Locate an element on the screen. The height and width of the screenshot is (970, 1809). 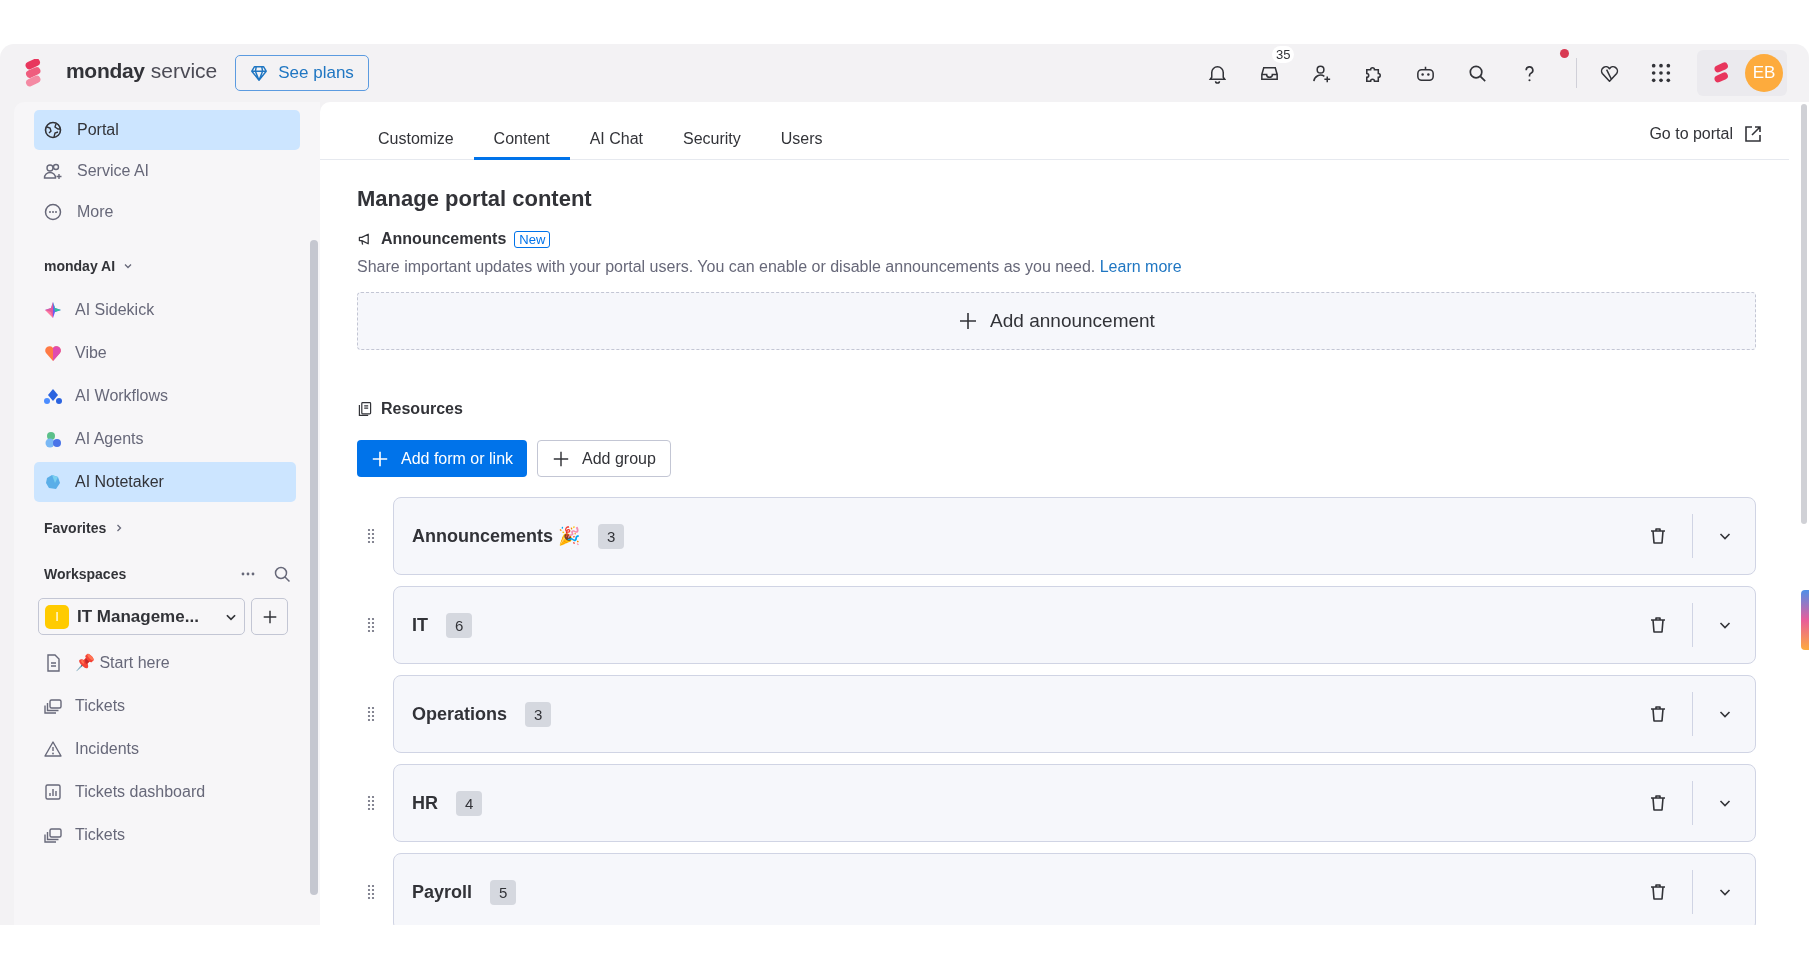
go-to-portal-link: Go to portal is located at coordinates (1719, 130).